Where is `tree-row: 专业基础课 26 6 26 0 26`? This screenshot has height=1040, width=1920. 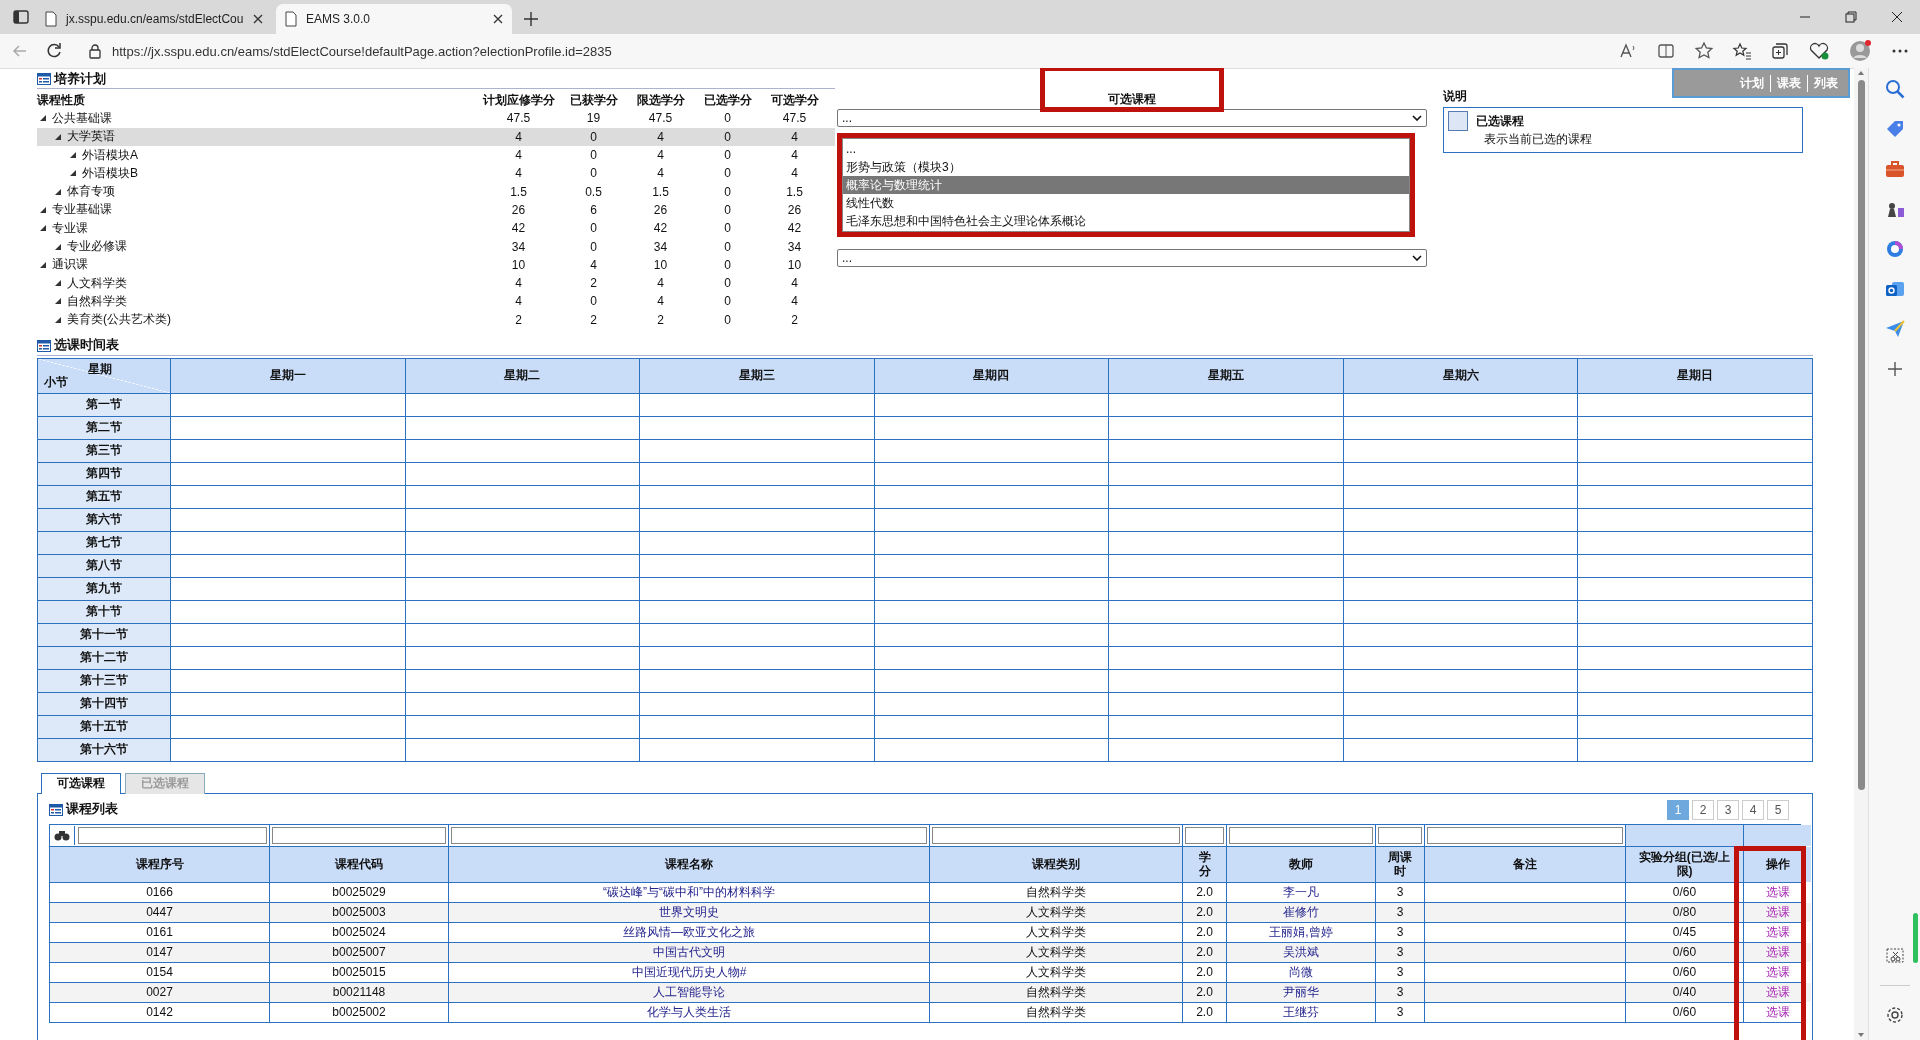
tree-row: 专业基础课 26 6 26 0 26 is located at coordinates (436, 210).